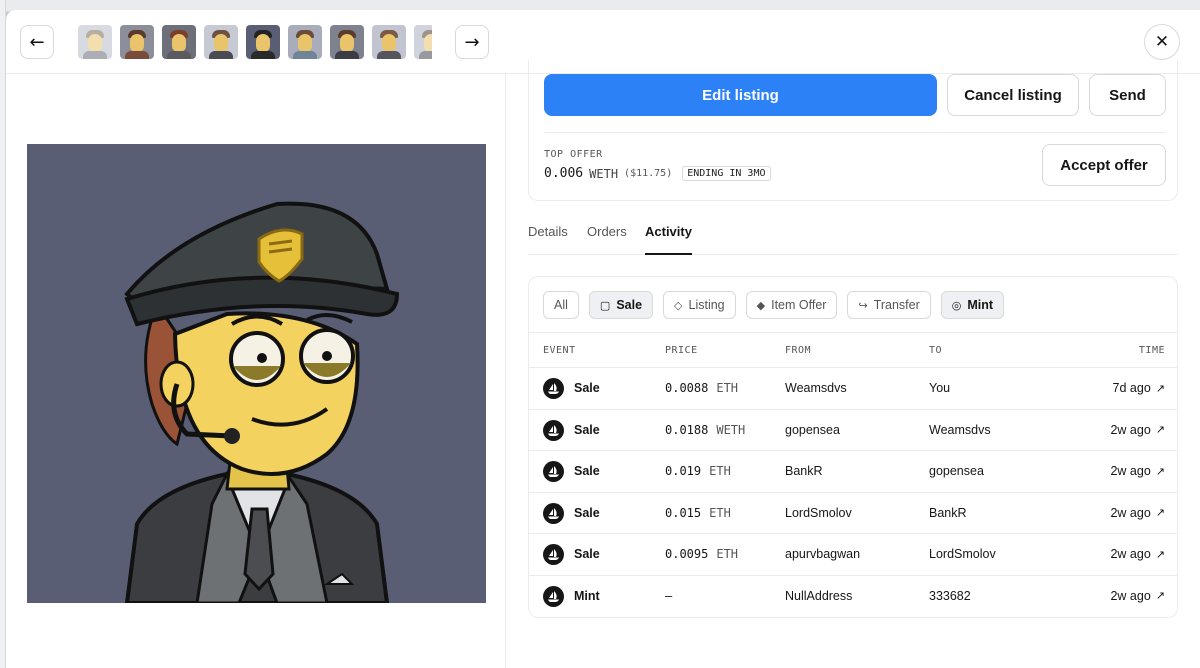 The image size is (1200, 668). Describe the element at coordinates (669, 595) in the screenshot. I see `price-amount: –` at that location.